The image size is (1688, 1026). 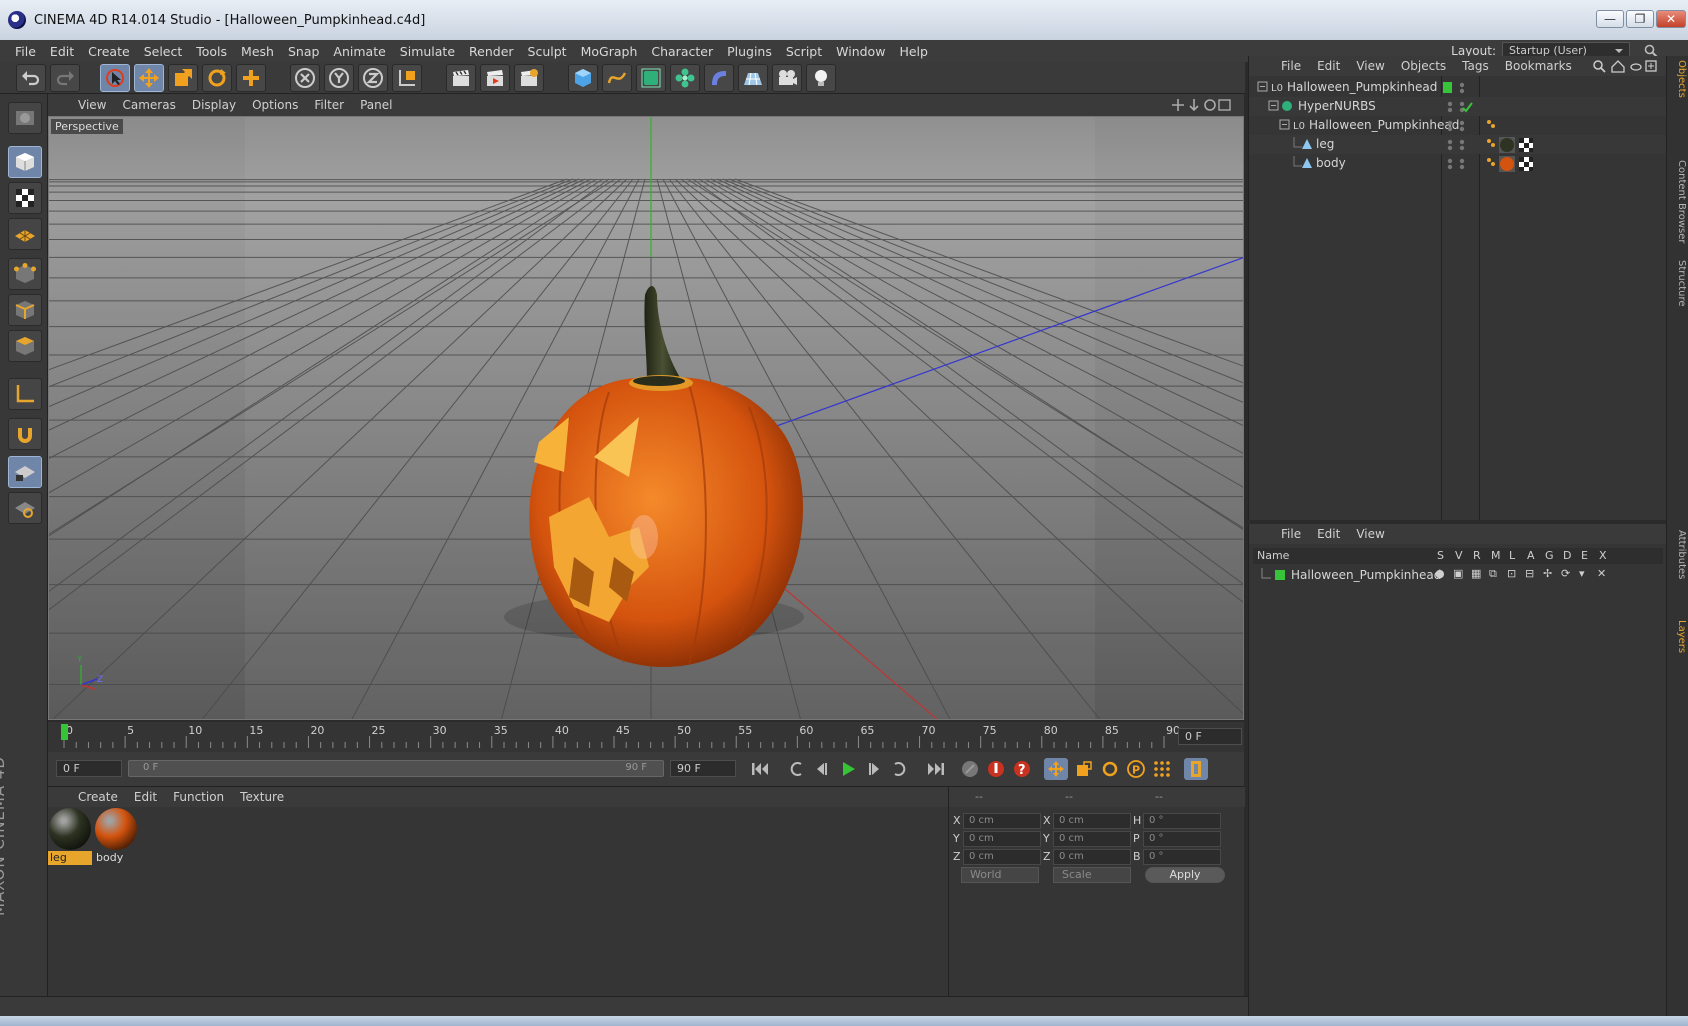 I want to click on render-settings-button, so click(x=529, y=78).